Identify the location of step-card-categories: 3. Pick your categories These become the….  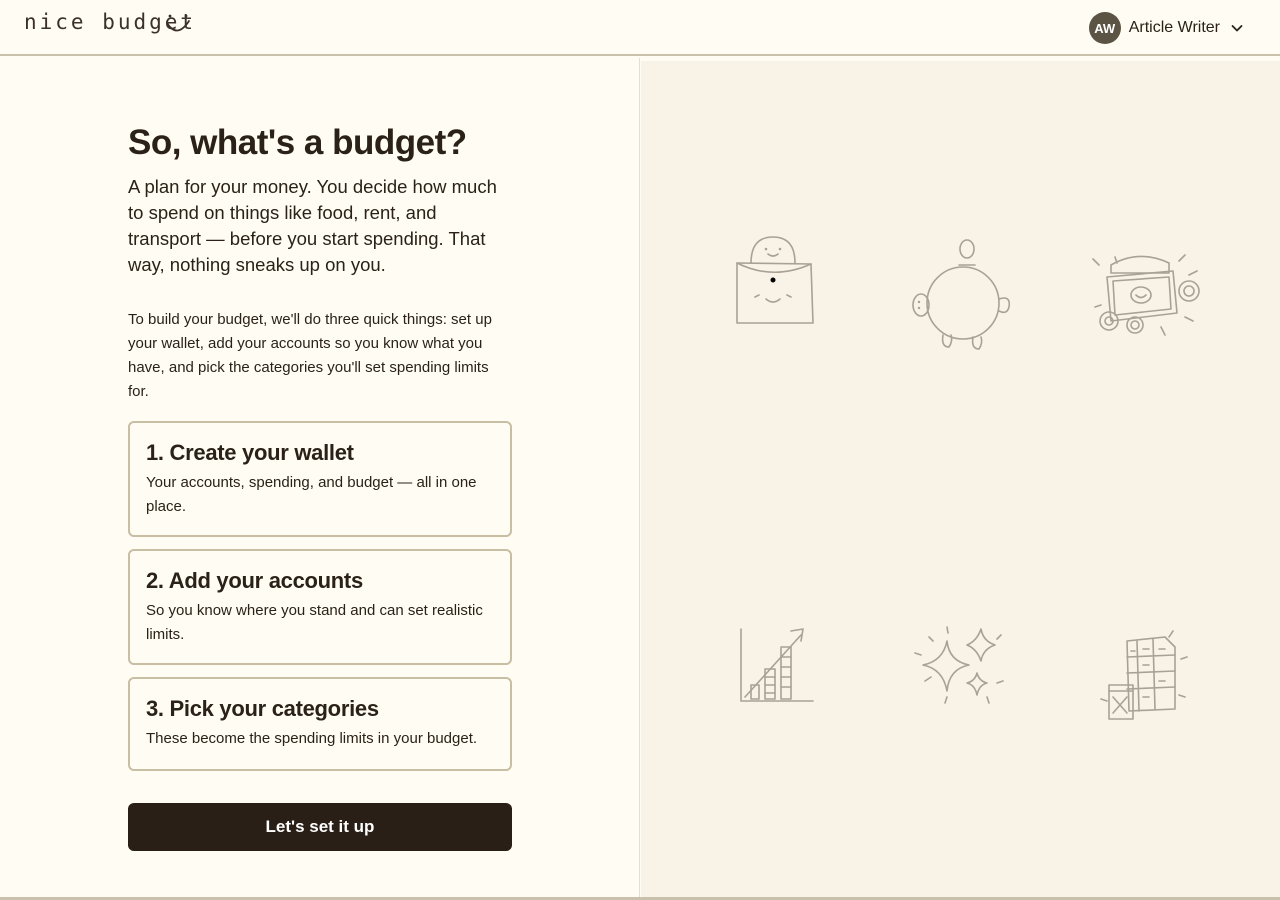
(320, 724).